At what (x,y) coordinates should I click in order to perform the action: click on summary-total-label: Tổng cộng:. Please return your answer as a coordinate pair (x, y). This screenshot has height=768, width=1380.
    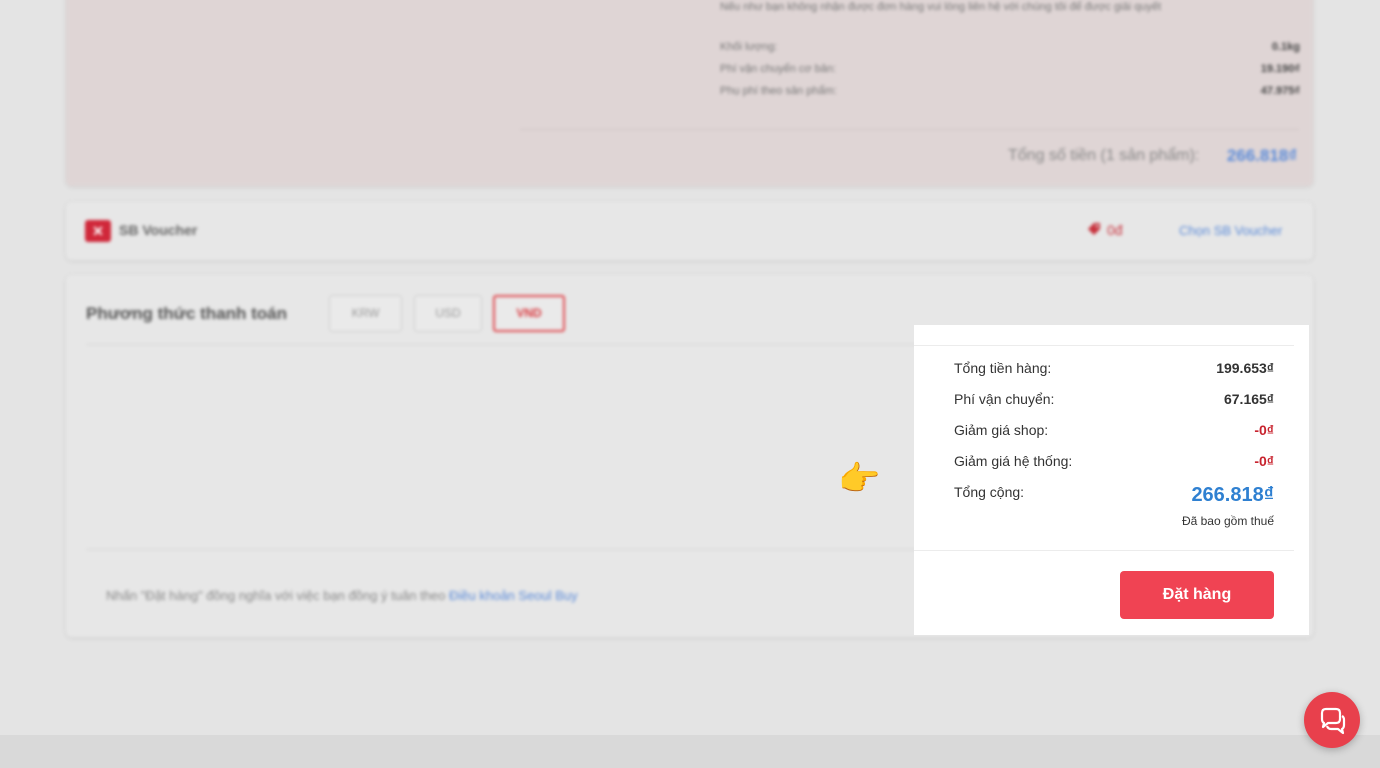
    Looking at the image, I should click on (989, 492).